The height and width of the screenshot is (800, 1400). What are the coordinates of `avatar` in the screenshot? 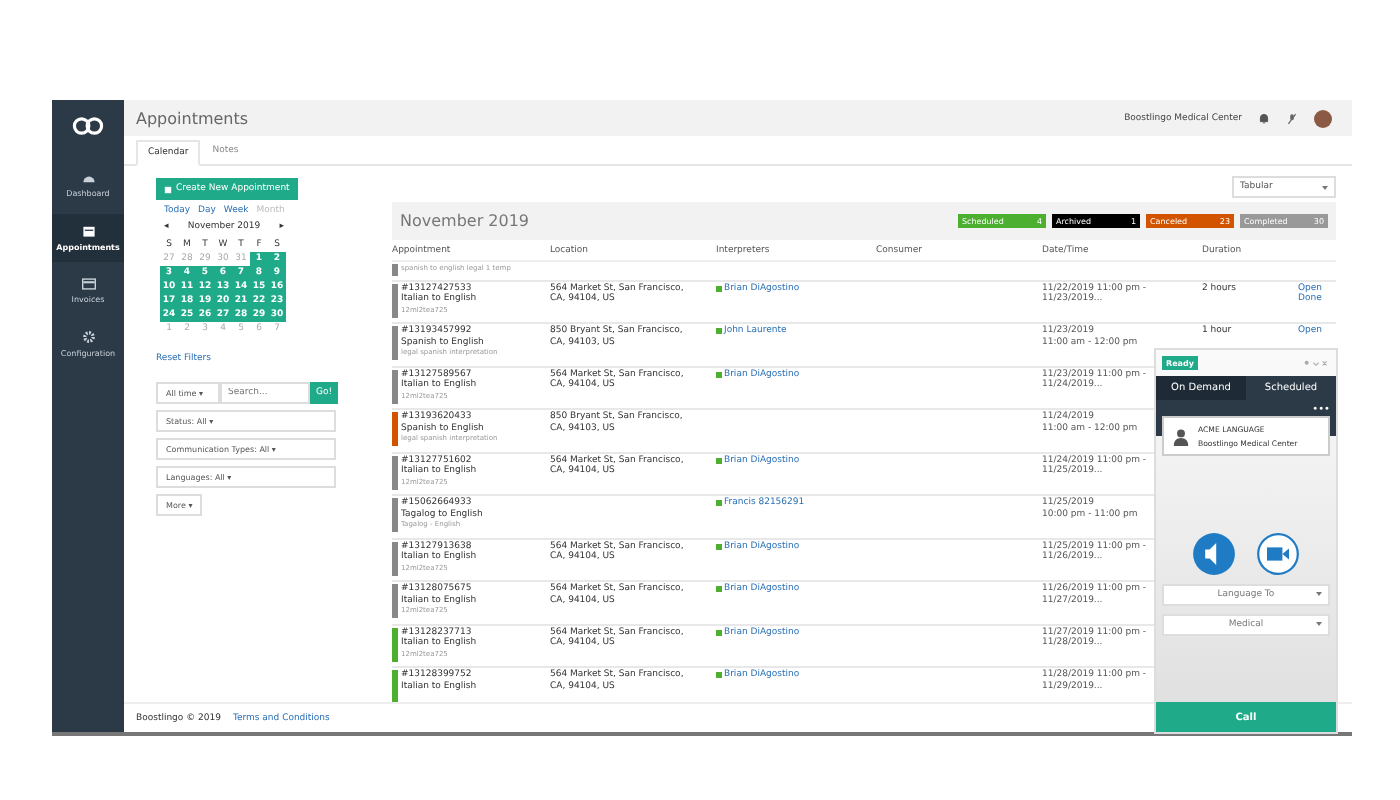 It's located at (1323, 118).